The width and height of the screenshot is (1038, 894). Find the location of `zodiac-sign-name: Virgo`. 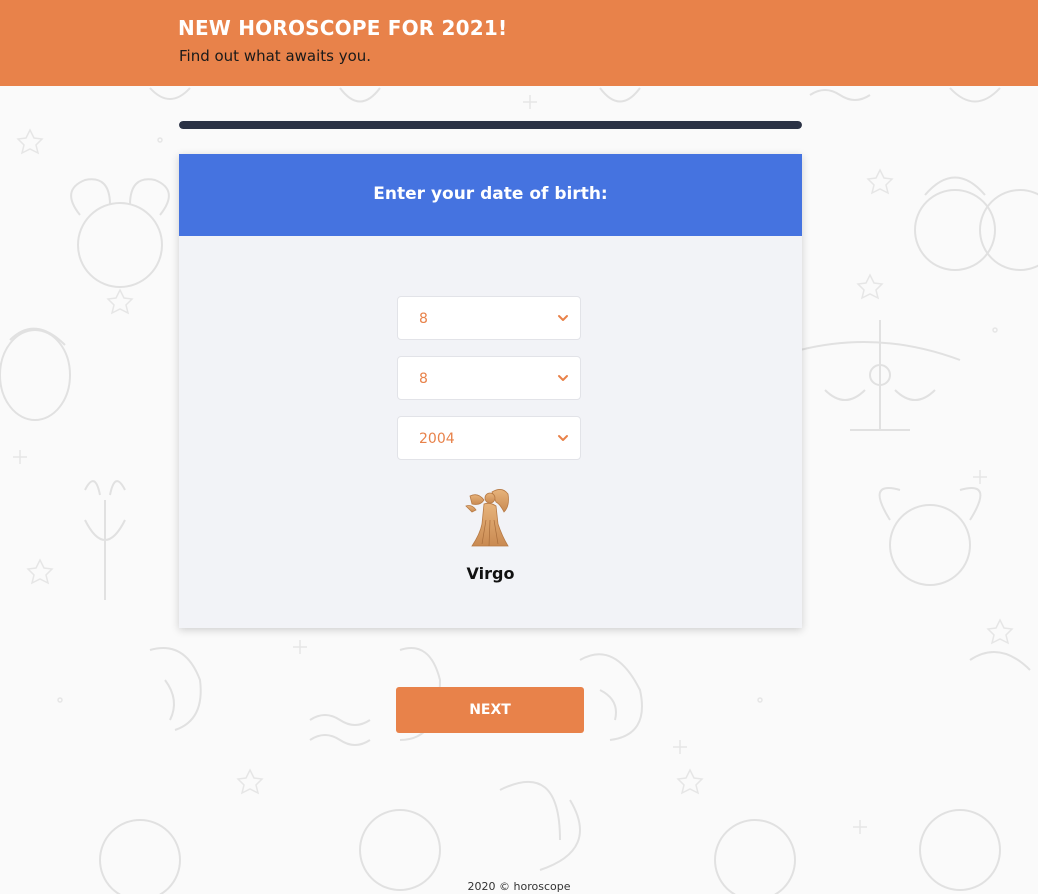

zodiac-sign-name: Virgo is located at coordinates (490, 573).